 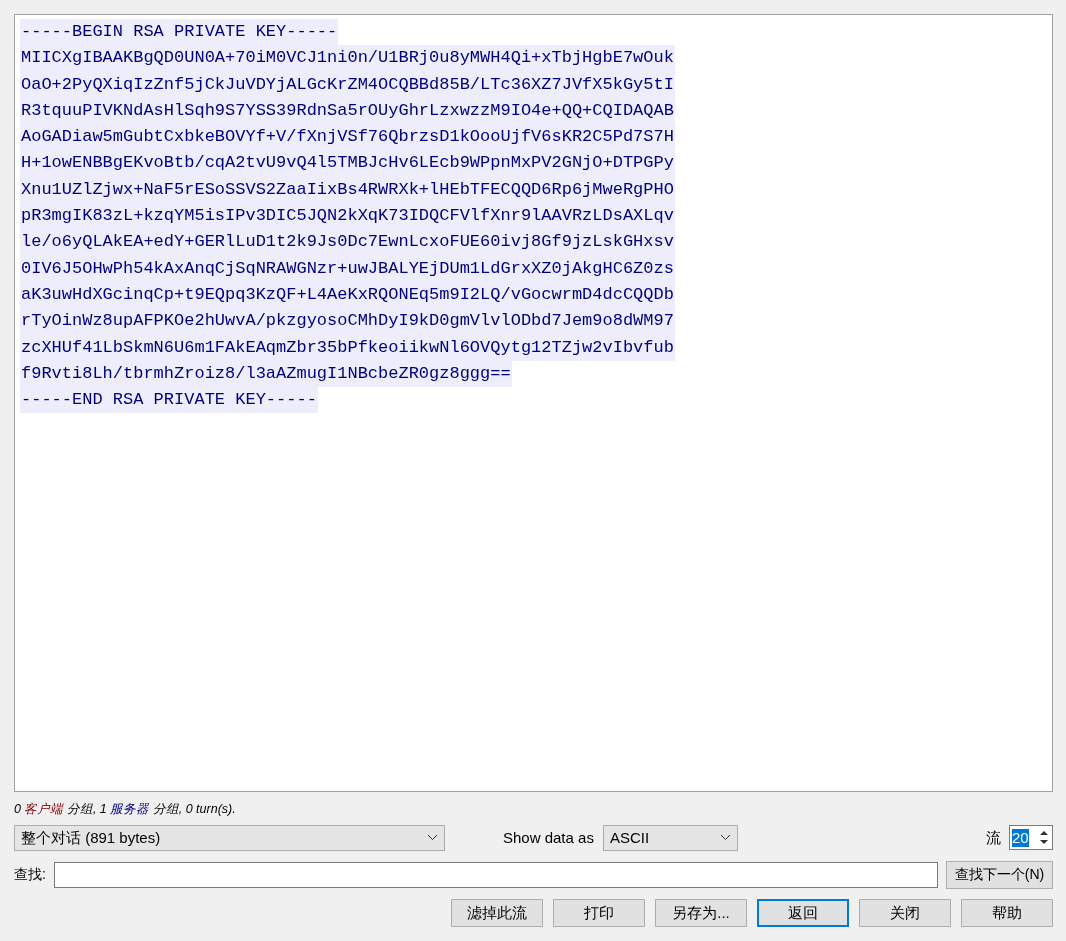 What do you see at coordinates (125, 809) in the screenshot?
I see `packet-summary: 0 客户端 分组, 1 服务器 分组, 0 turn(s).` at bounding box center [125, 809].